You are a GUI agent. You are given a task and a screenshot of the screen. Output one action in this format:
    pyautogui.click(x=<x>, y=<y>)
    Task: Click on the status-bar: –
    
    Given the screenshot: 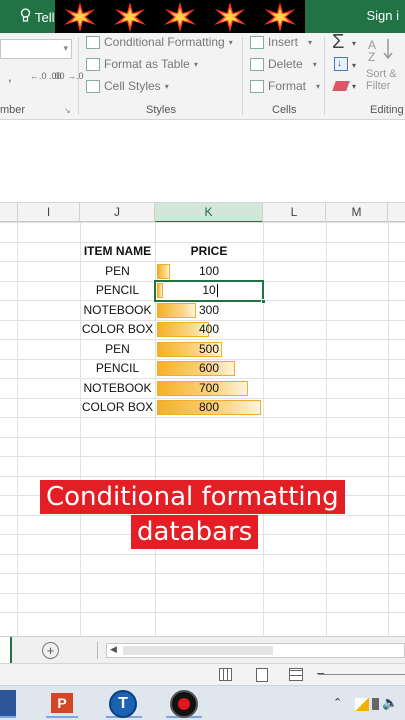 What is the action you would take?
    pyautogui.click(x=202, y=674)
    